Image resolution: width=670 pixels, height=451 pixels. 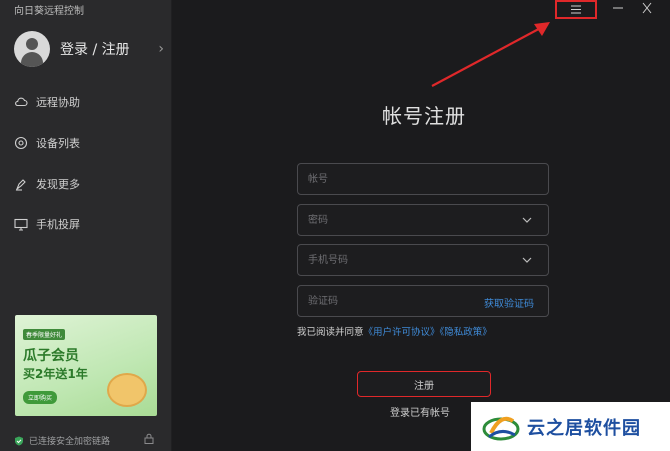 I want to click on sidebar-item-label: 远程协助, so click(x=58, y=102).